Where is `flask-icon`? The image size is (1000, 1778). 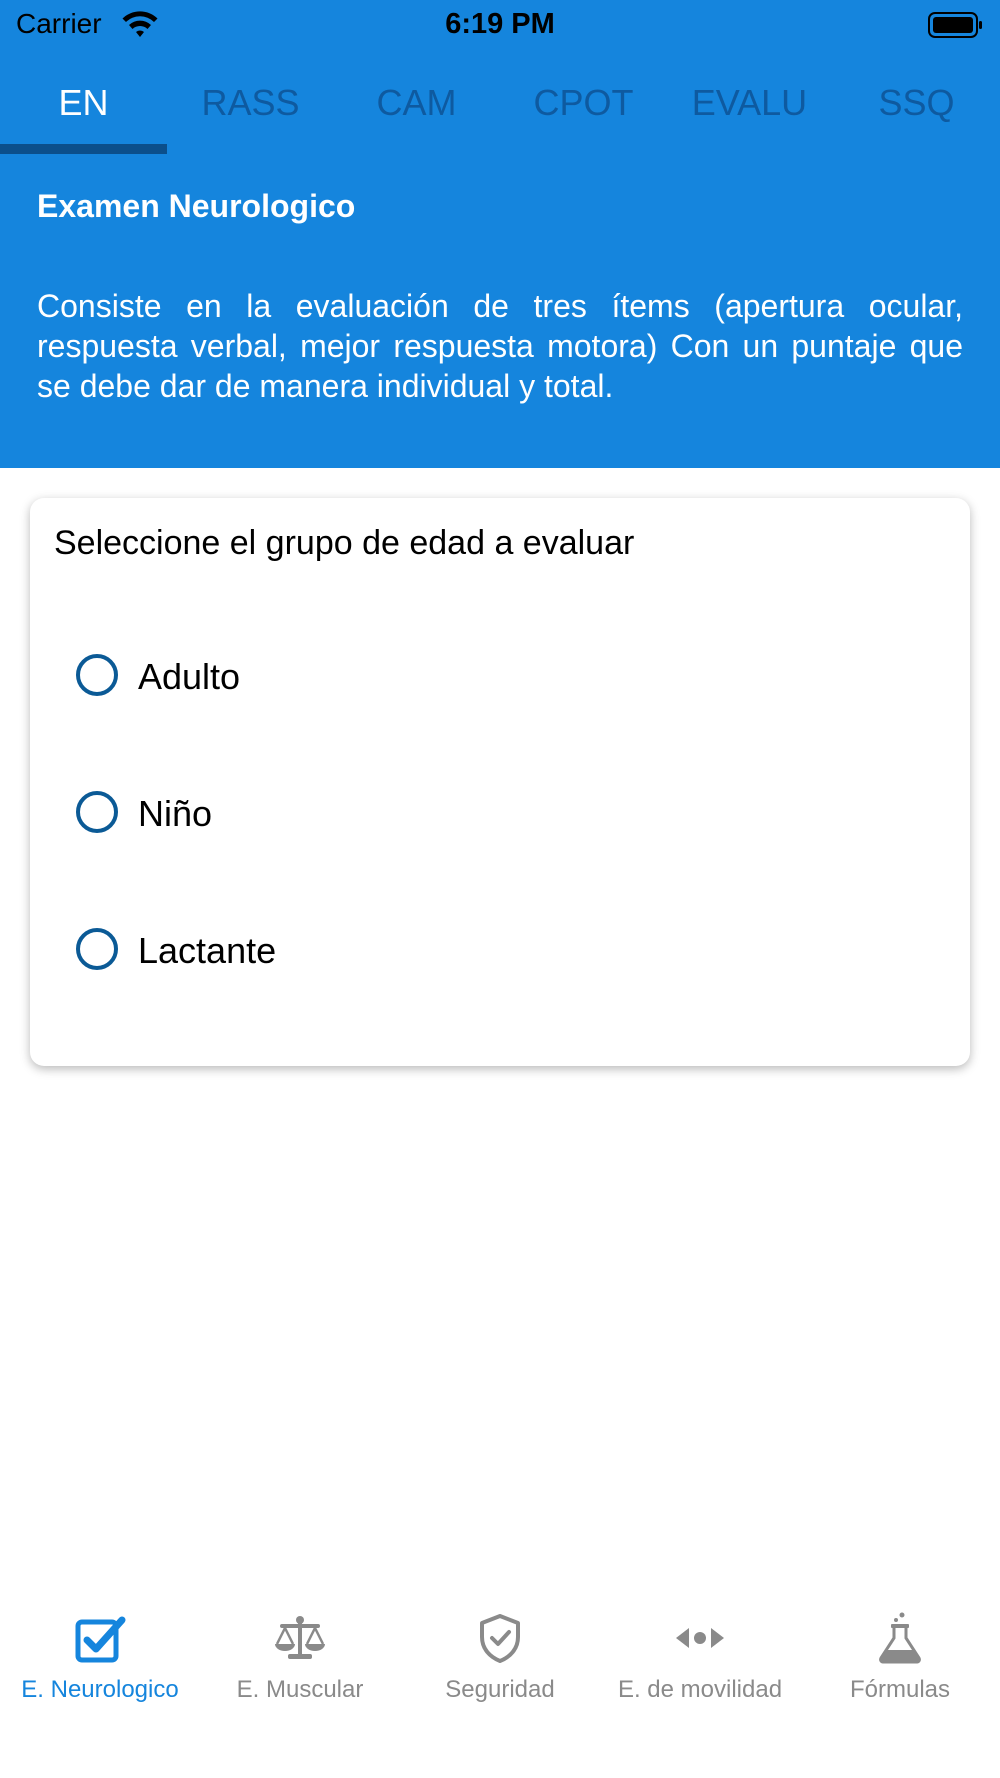
flask-icon is located at coordinates (900, 1638).